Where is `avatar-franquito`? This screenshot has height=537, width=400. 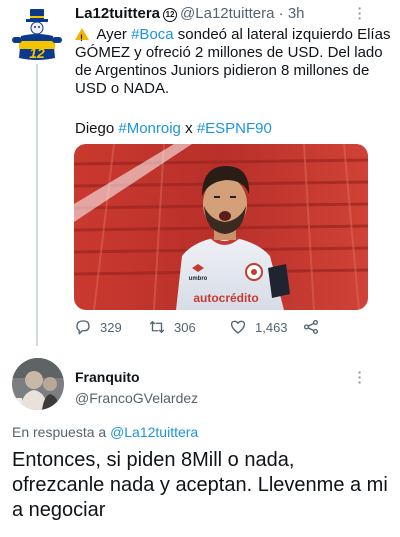
avatar-franquito is located at coordinates (38, 384).